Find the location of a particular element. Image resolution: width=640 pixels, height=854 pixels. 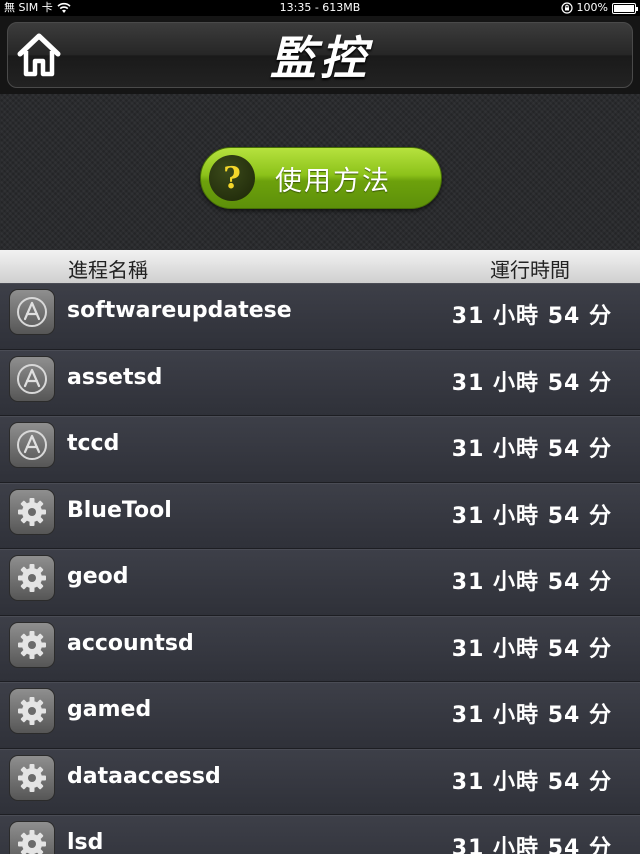

process-row: accountsd 31 小時 54 分 is located at coordinates (320, 648).